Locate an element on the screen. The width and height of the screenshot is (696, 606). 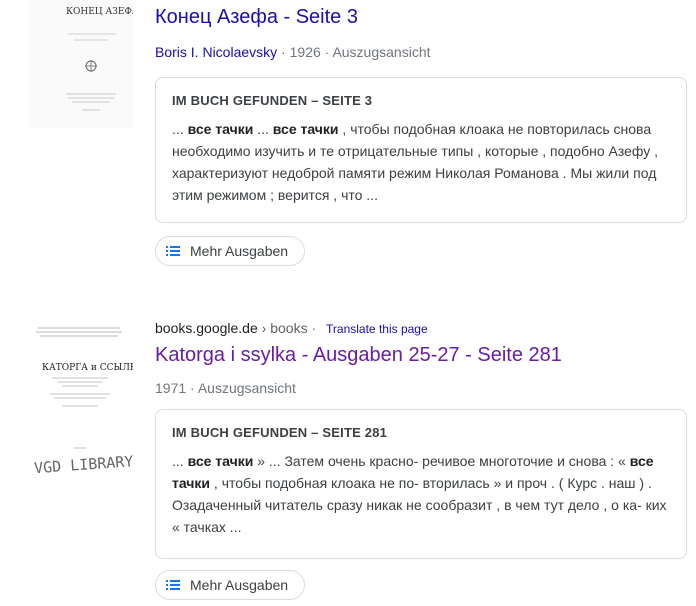
book-cover-image: КОНЕЦ АЗЕФА is located at coordinates (80, 64).